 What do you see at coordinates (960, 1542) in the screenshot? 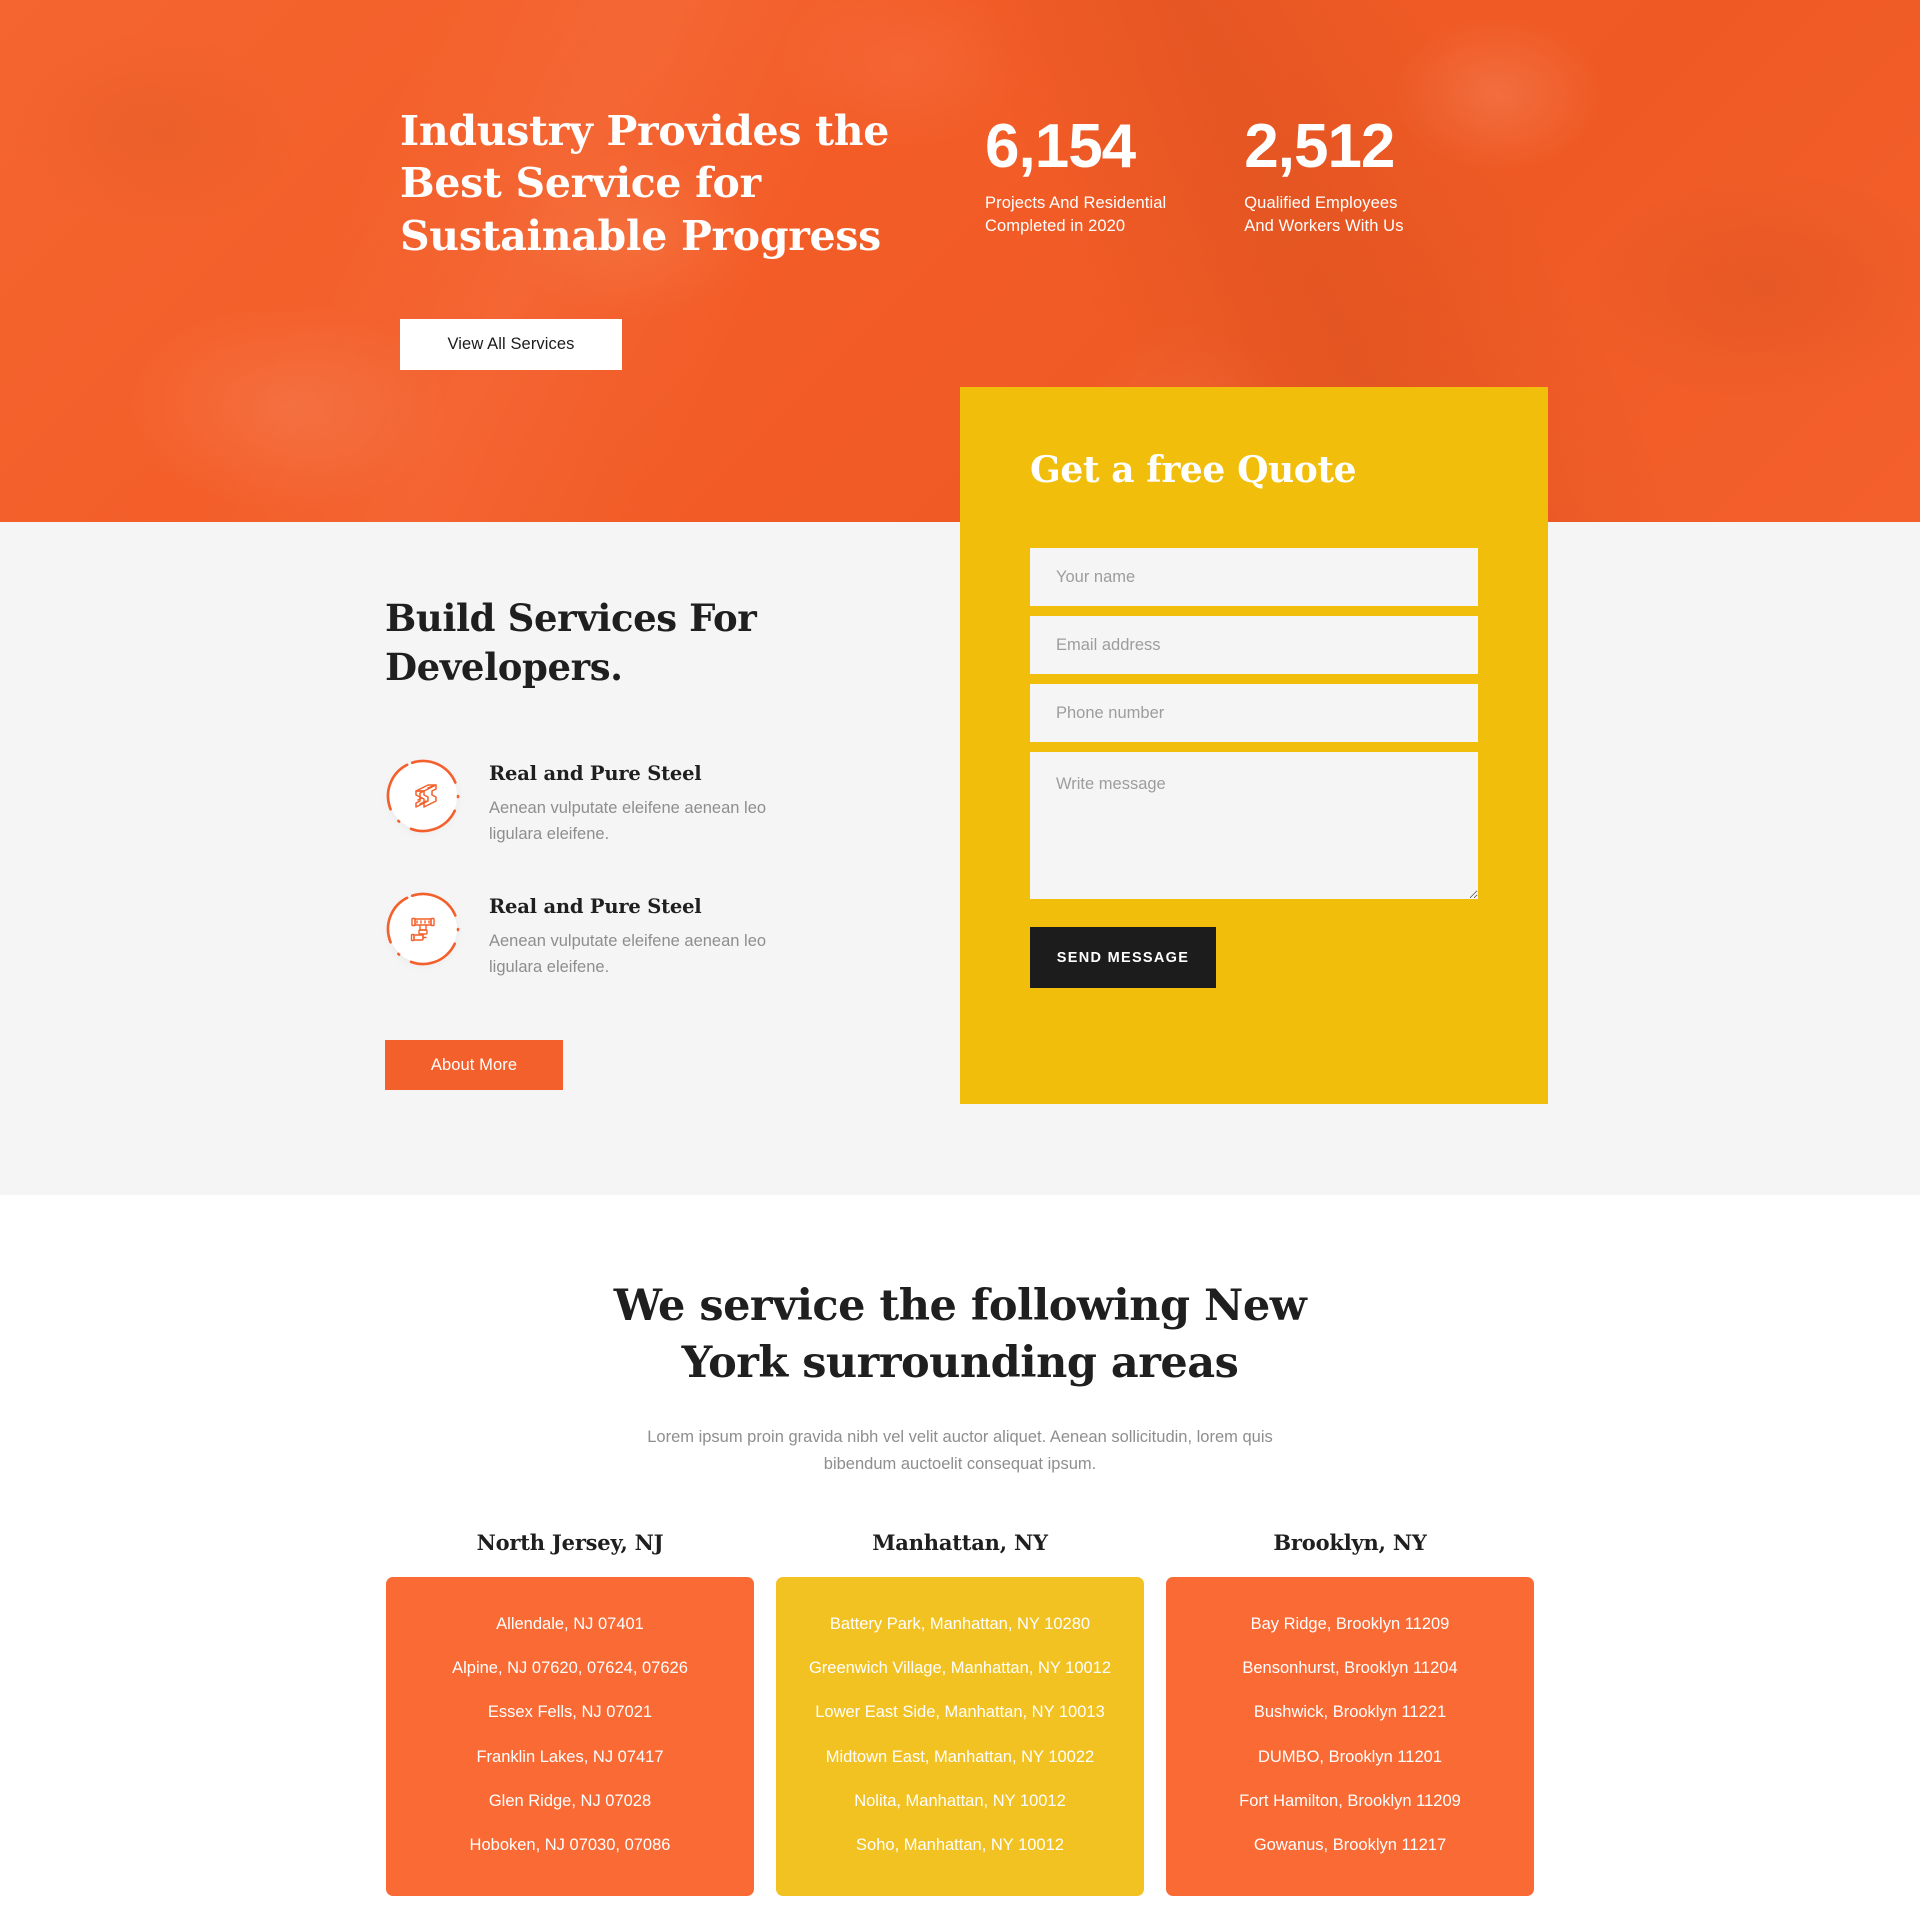
I see `column-heading: Manhattan, NY` at bounding box center [960, 1542].